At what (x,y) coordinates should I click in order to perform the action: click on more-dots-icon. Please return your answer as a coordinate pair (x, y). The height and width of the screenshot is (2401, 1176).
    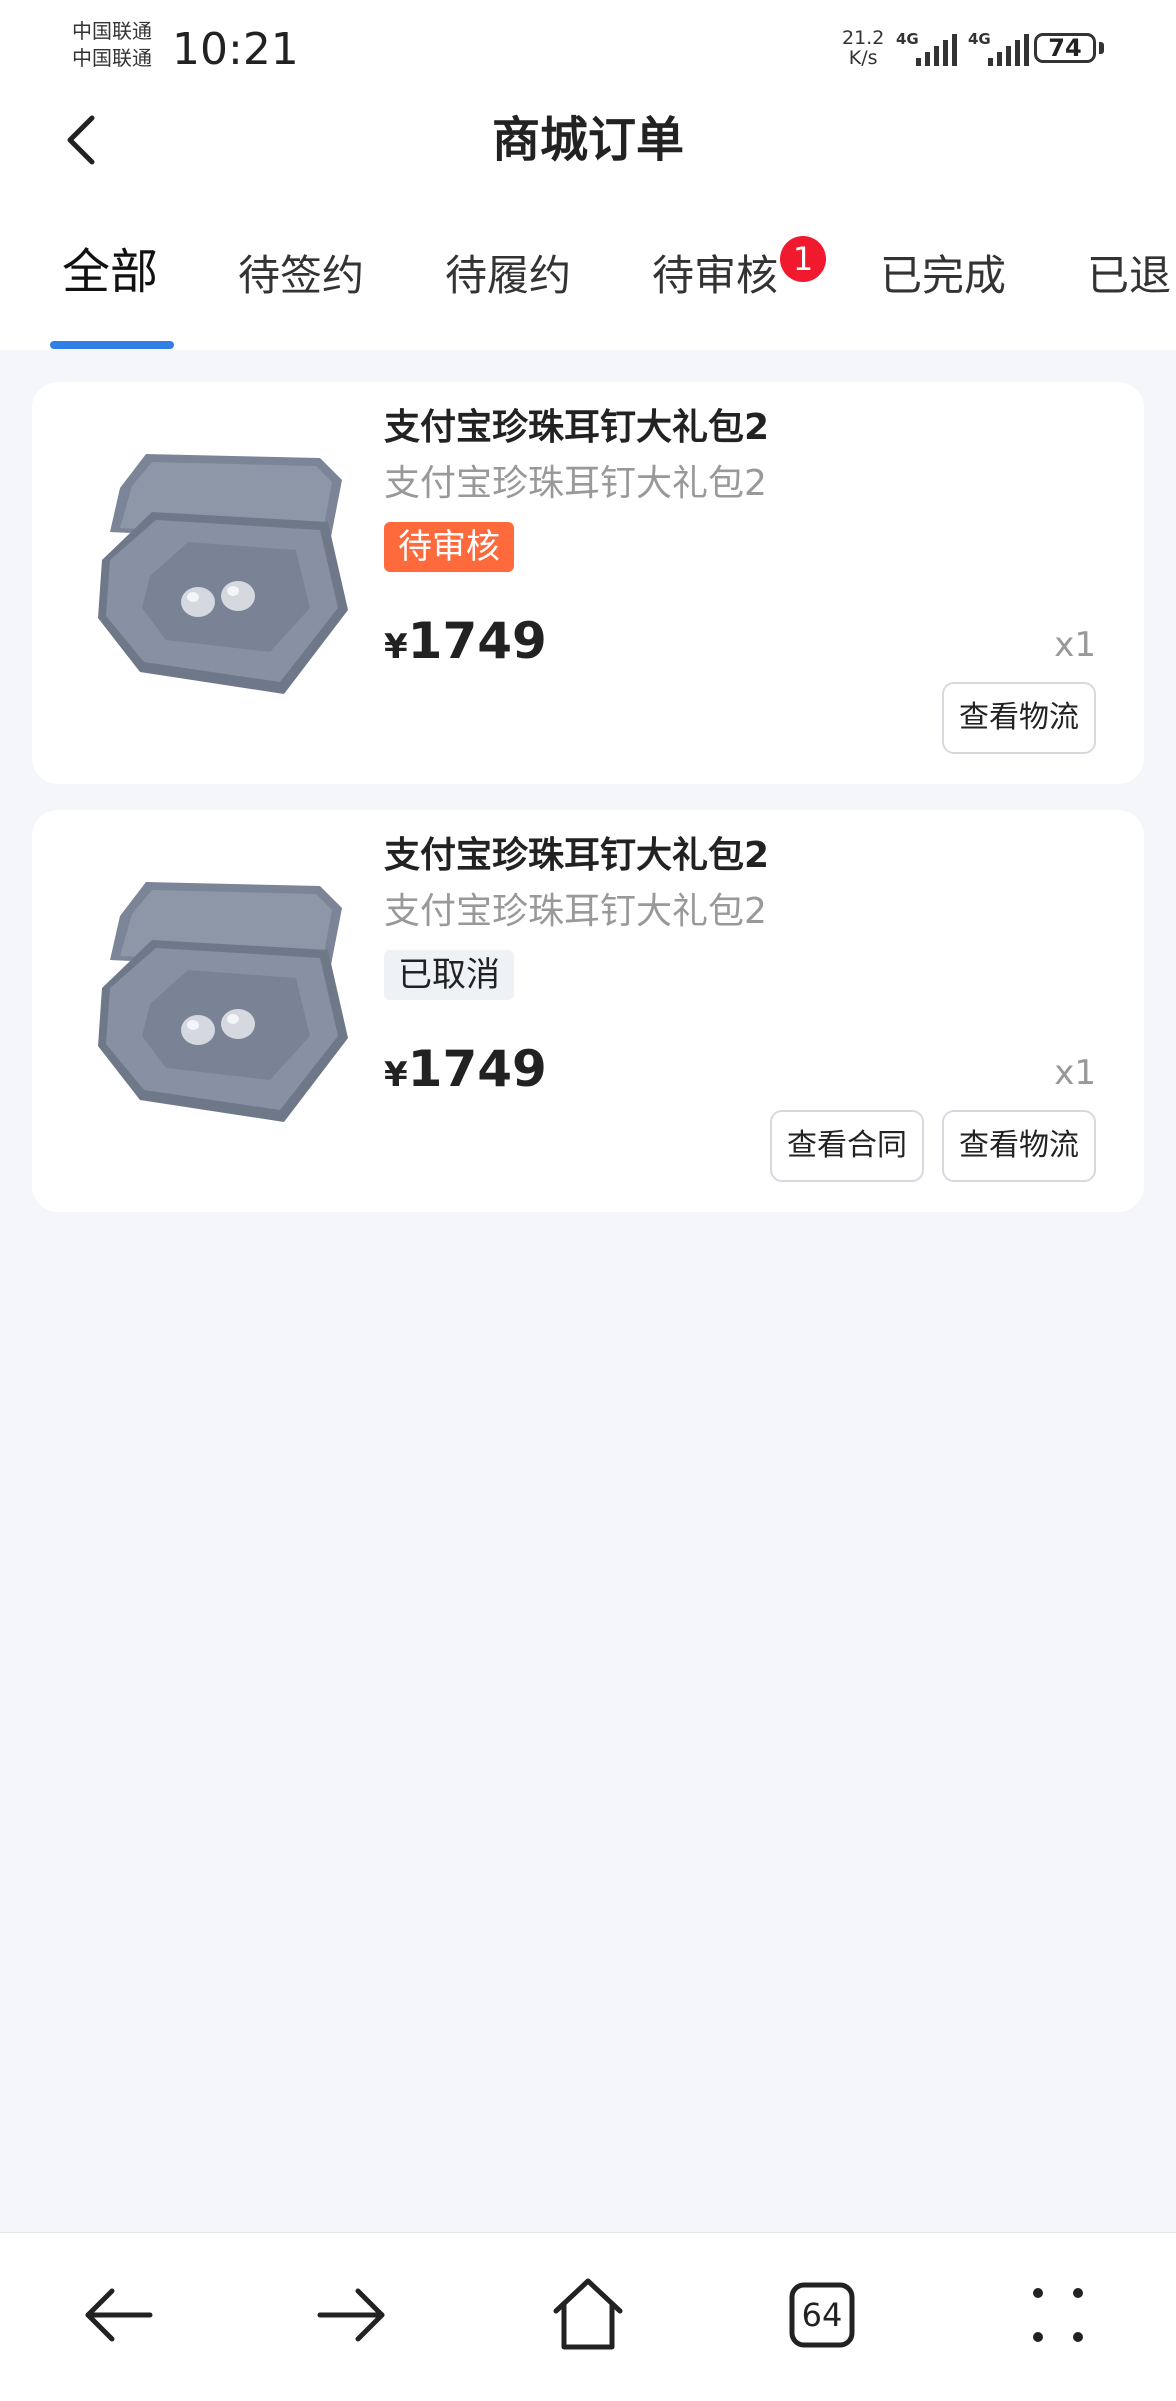
    Looking at the image, I should click on (1058, 2315).